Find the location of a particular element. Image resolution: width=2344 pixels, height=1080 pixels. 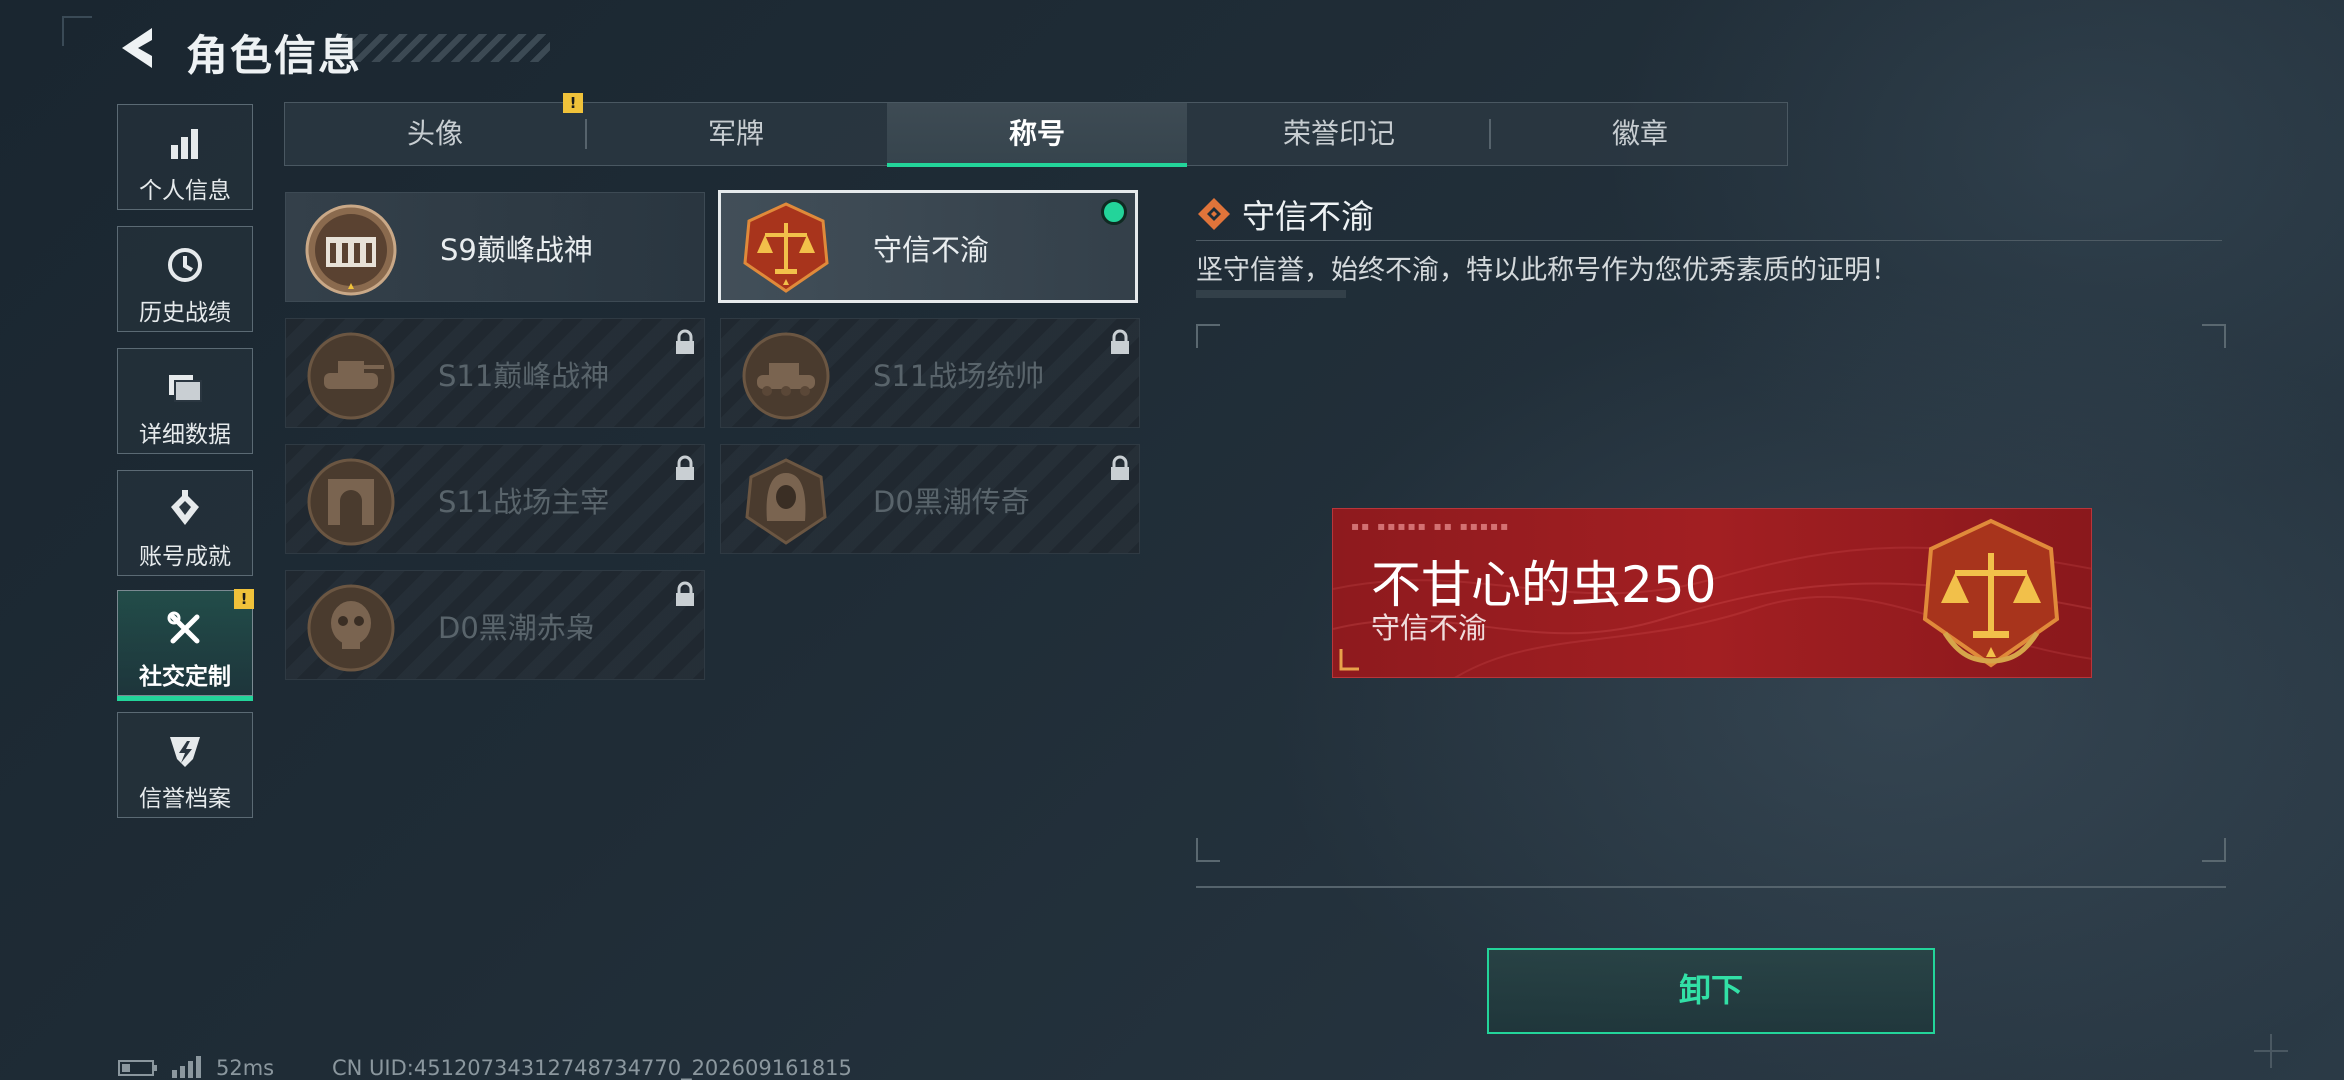

tab-honor-mark: 荣誉印记 is located at coordinates (1339, 134).